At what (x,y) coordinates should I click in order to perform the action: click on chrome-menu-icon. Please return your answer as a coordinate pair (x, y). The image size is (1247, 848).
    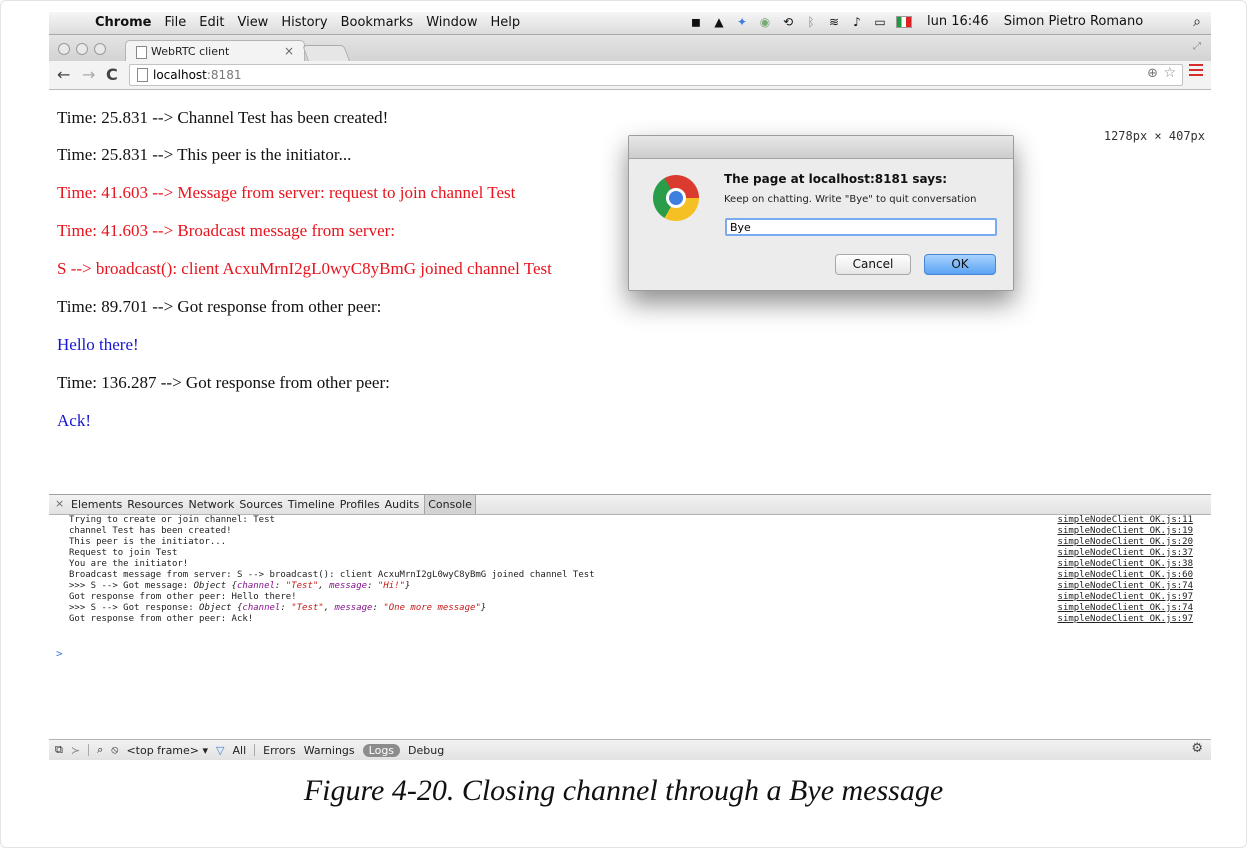
    Looking at the image, I should click on (1196, 71).